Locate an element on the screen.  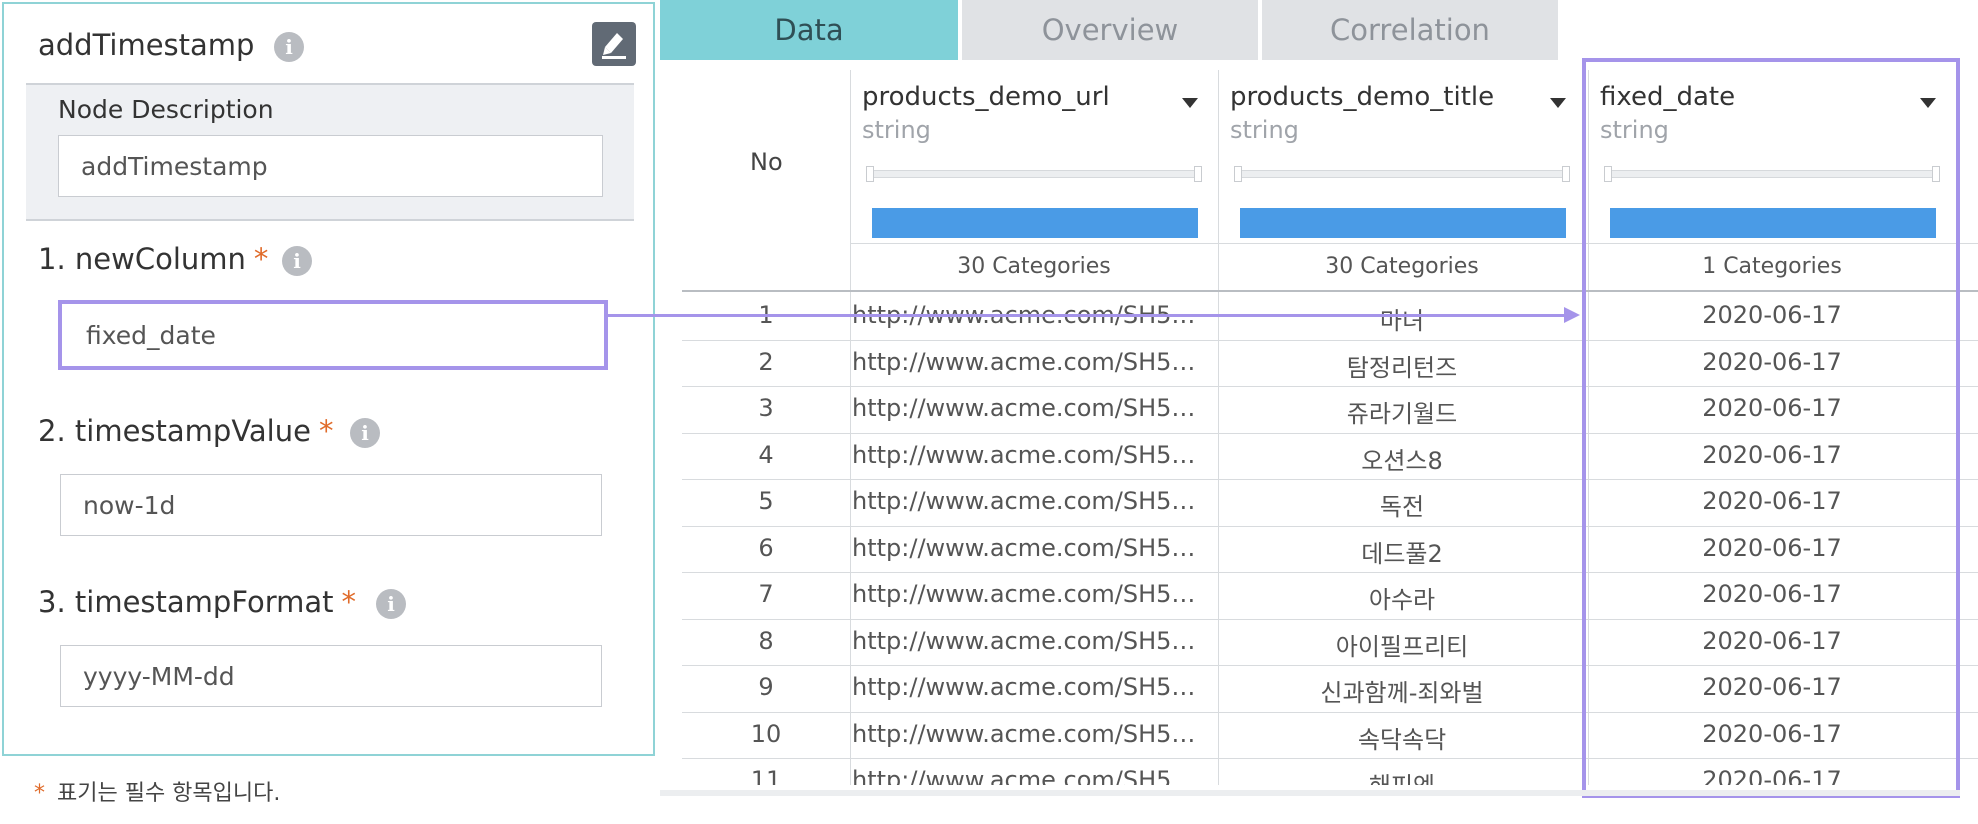
category-count: 1 Categories is located at coordinates (1772, 266).